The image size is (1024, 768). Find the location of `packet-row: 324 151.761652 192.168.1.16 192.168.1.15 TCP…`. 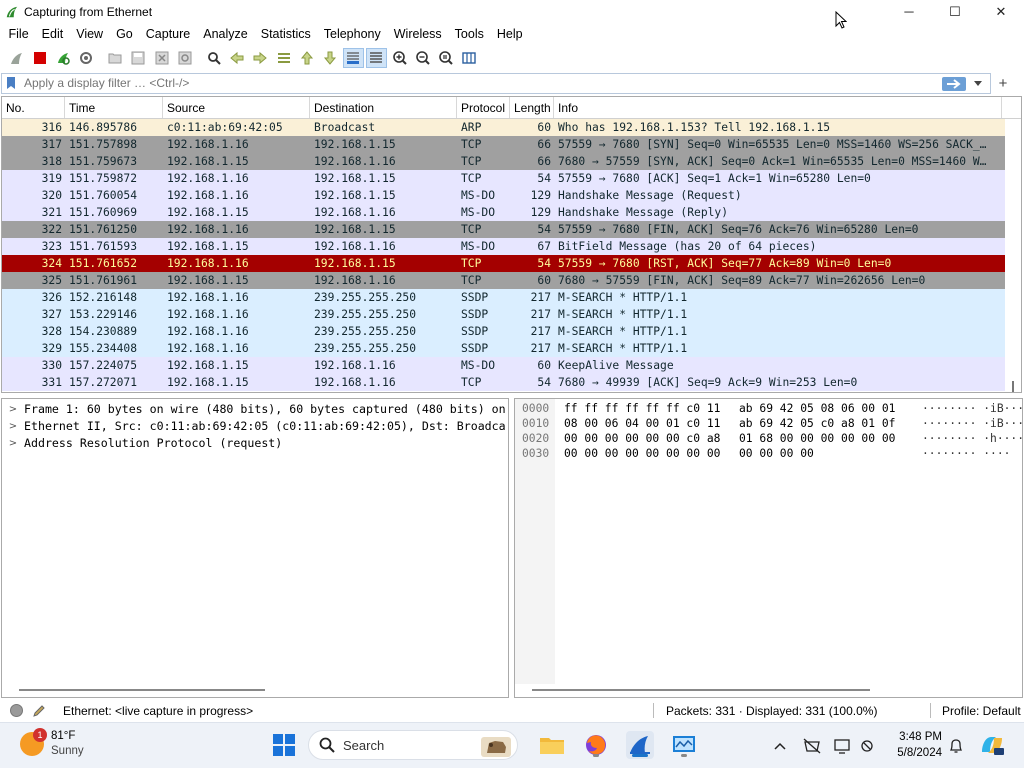

packet-row: 324 151.761652 192.168.1.16 192.168.1.15 TCP… is located at coordinates (511, 263).